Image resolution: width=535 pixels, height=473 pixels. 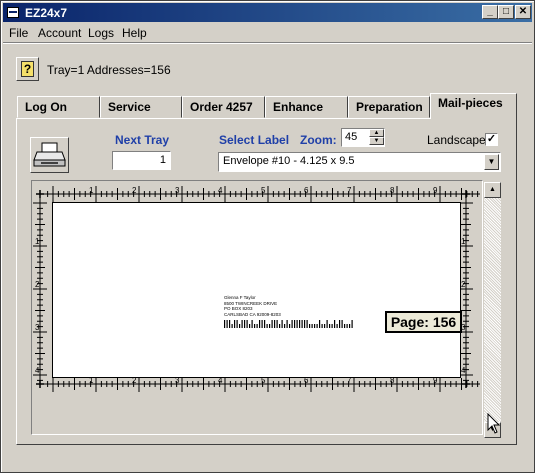 What do you see at coordinates (359, 162) in the screenshot?
I see `label-select: Envelope #10 - 4.125 x 9.5 ▼` at bounding box center [359, 162].